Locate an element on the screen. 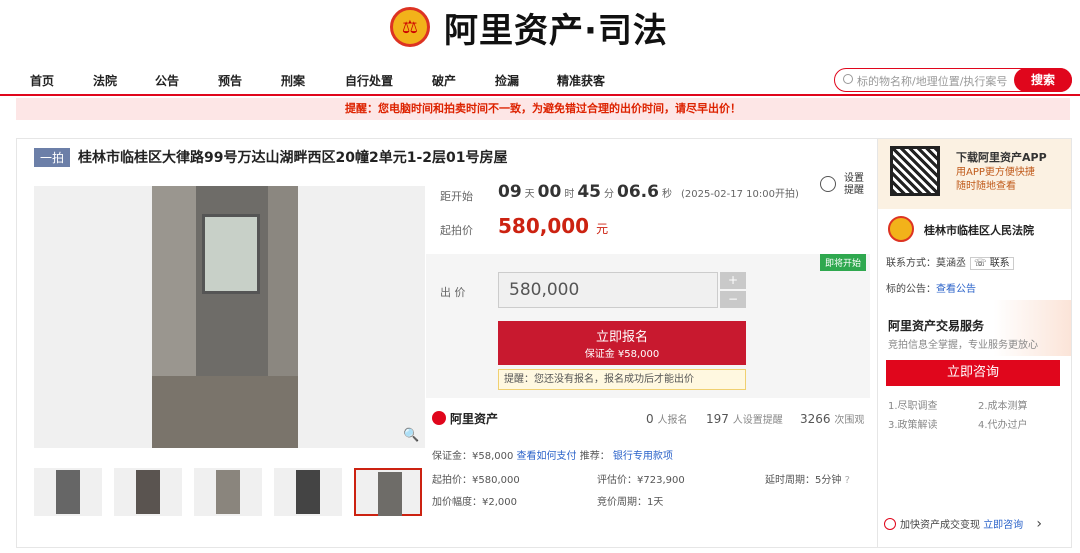  search-button: 搜索 is located at coordinates (1043, 80).